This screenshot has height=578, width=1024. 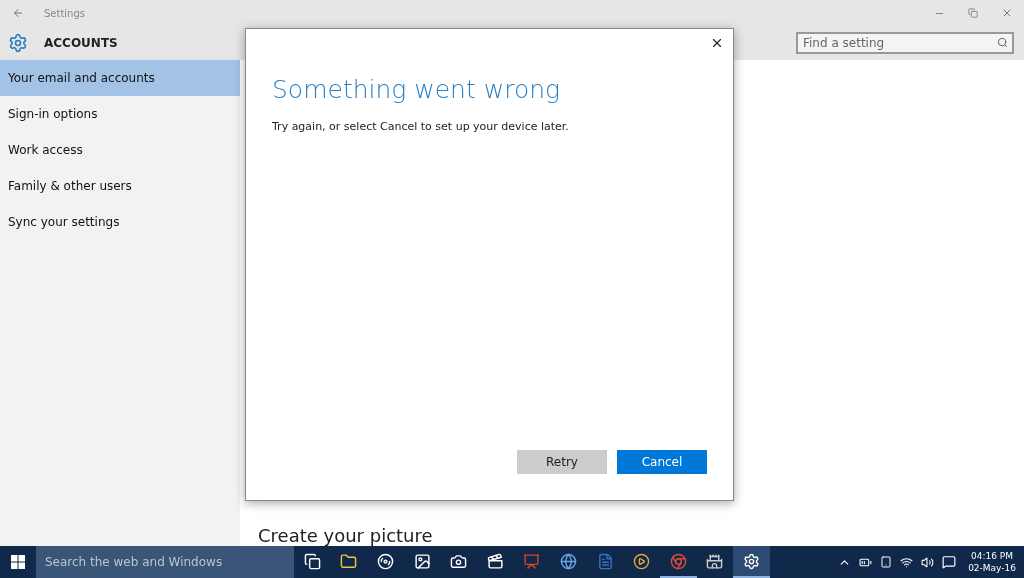 I want to click on sidebar-item: Sync your settings, so click(x=120, y=222).